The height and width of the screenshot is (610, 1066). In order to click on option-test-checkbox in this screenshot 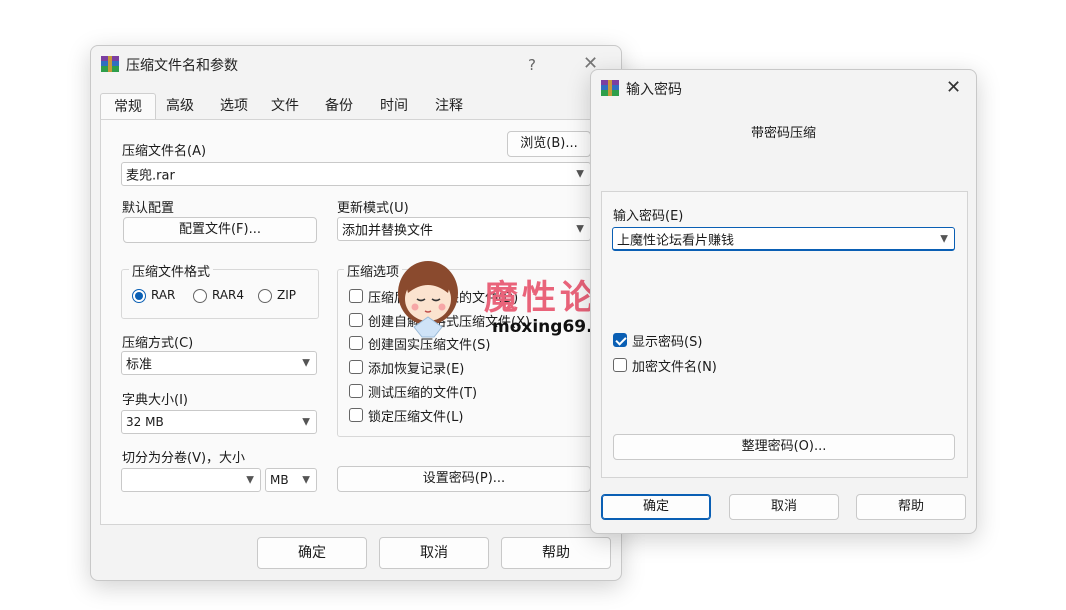, I will do `click(356, 391)`.